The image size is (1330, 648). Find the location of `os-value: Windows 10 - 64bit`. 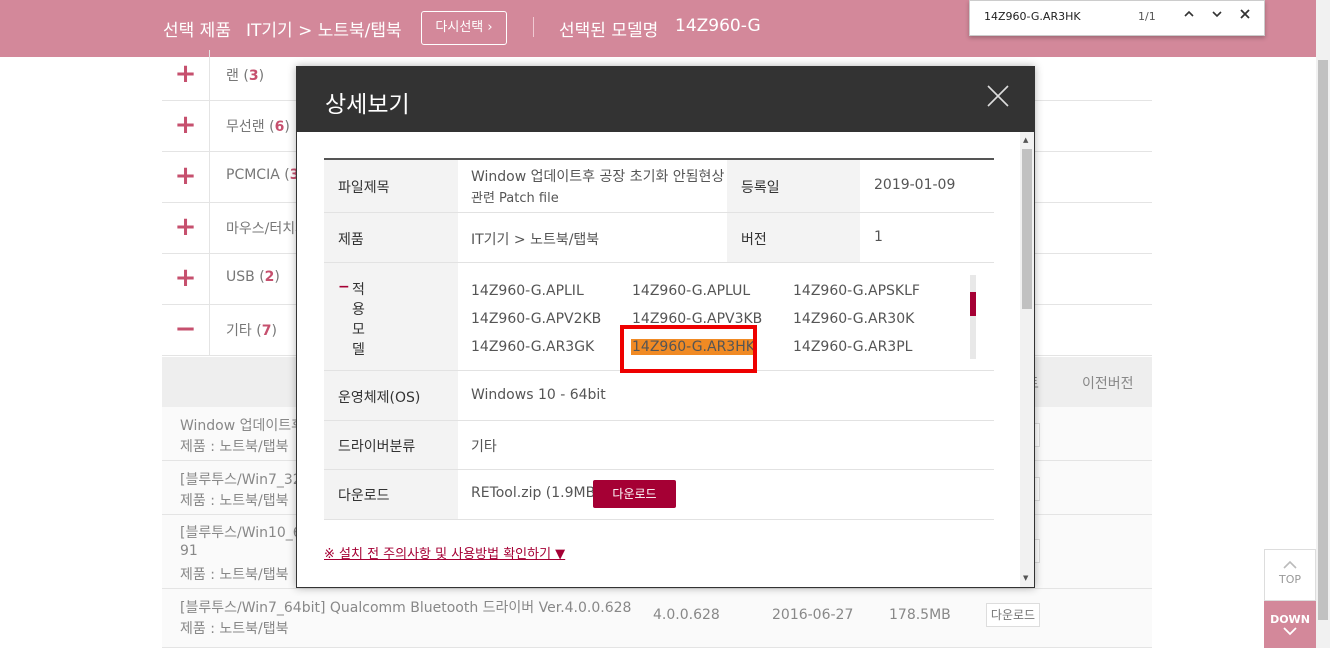

os-value: Windows 10 - 64bit is located at coordinates (538, 395).